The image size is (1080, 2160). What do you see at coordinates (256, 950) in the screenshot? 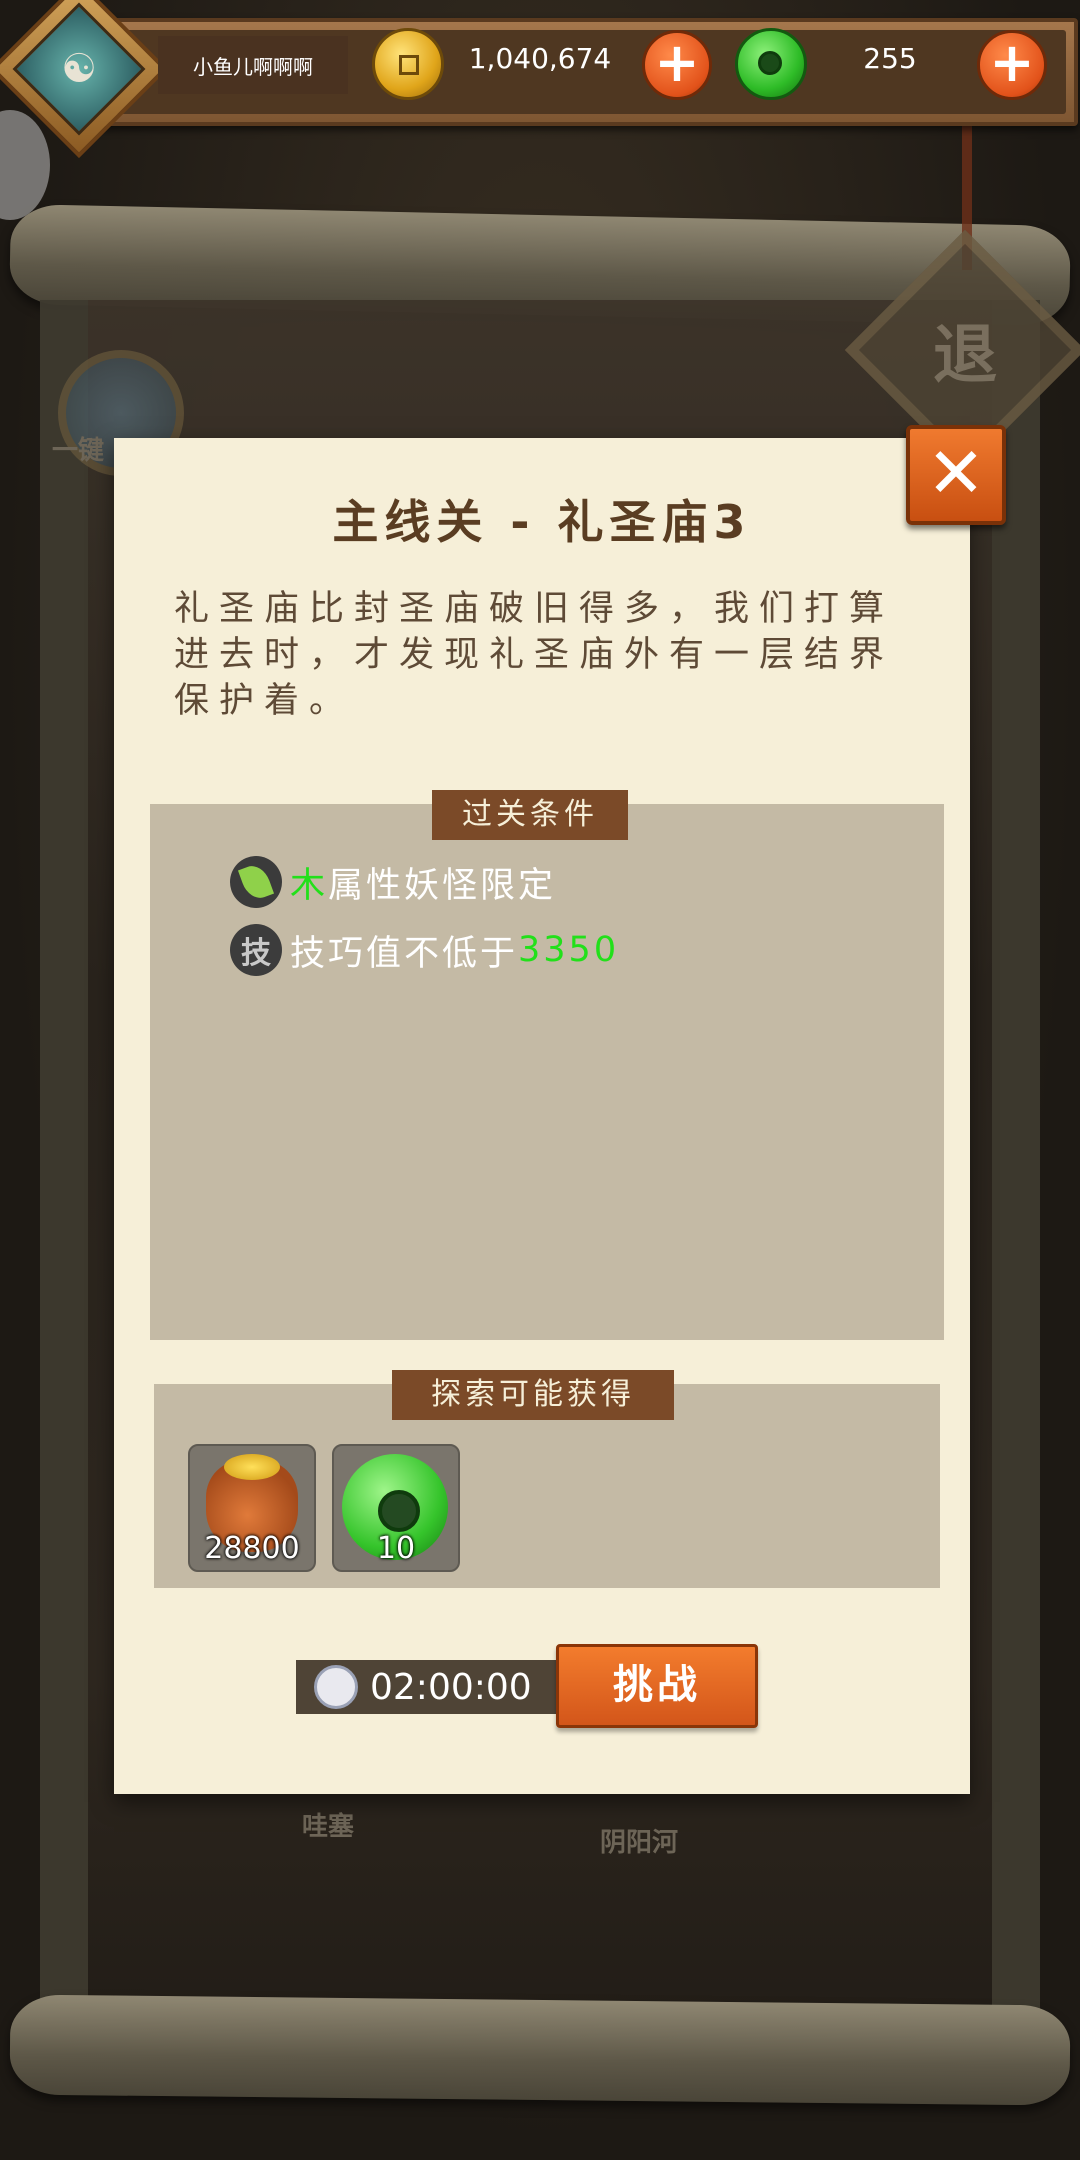
I see `skill-icon: 技` at bounding box center [256, 950].